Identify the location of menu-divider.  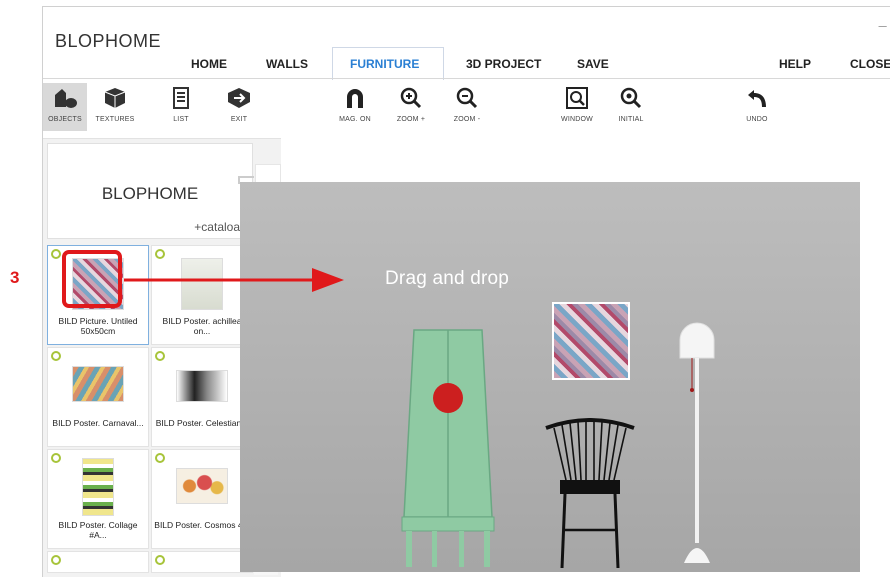
(466, 78).